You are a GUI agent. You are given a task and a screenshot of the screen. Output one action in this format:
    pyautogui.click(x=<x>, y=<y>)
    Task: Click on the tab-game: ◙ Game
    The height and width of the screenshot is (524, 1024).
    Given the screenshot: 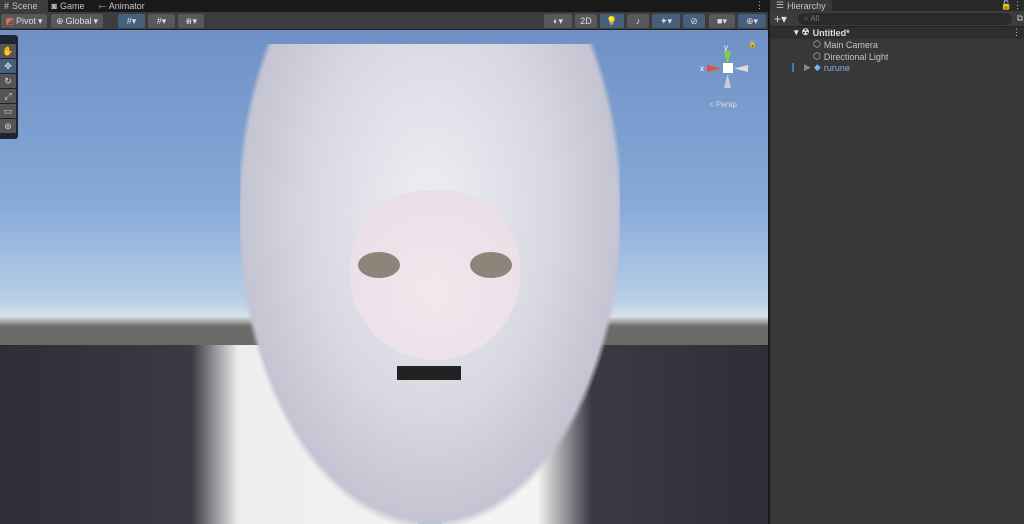 What is the action you would take?
    pyautogui.click(x=71, y=6)
    